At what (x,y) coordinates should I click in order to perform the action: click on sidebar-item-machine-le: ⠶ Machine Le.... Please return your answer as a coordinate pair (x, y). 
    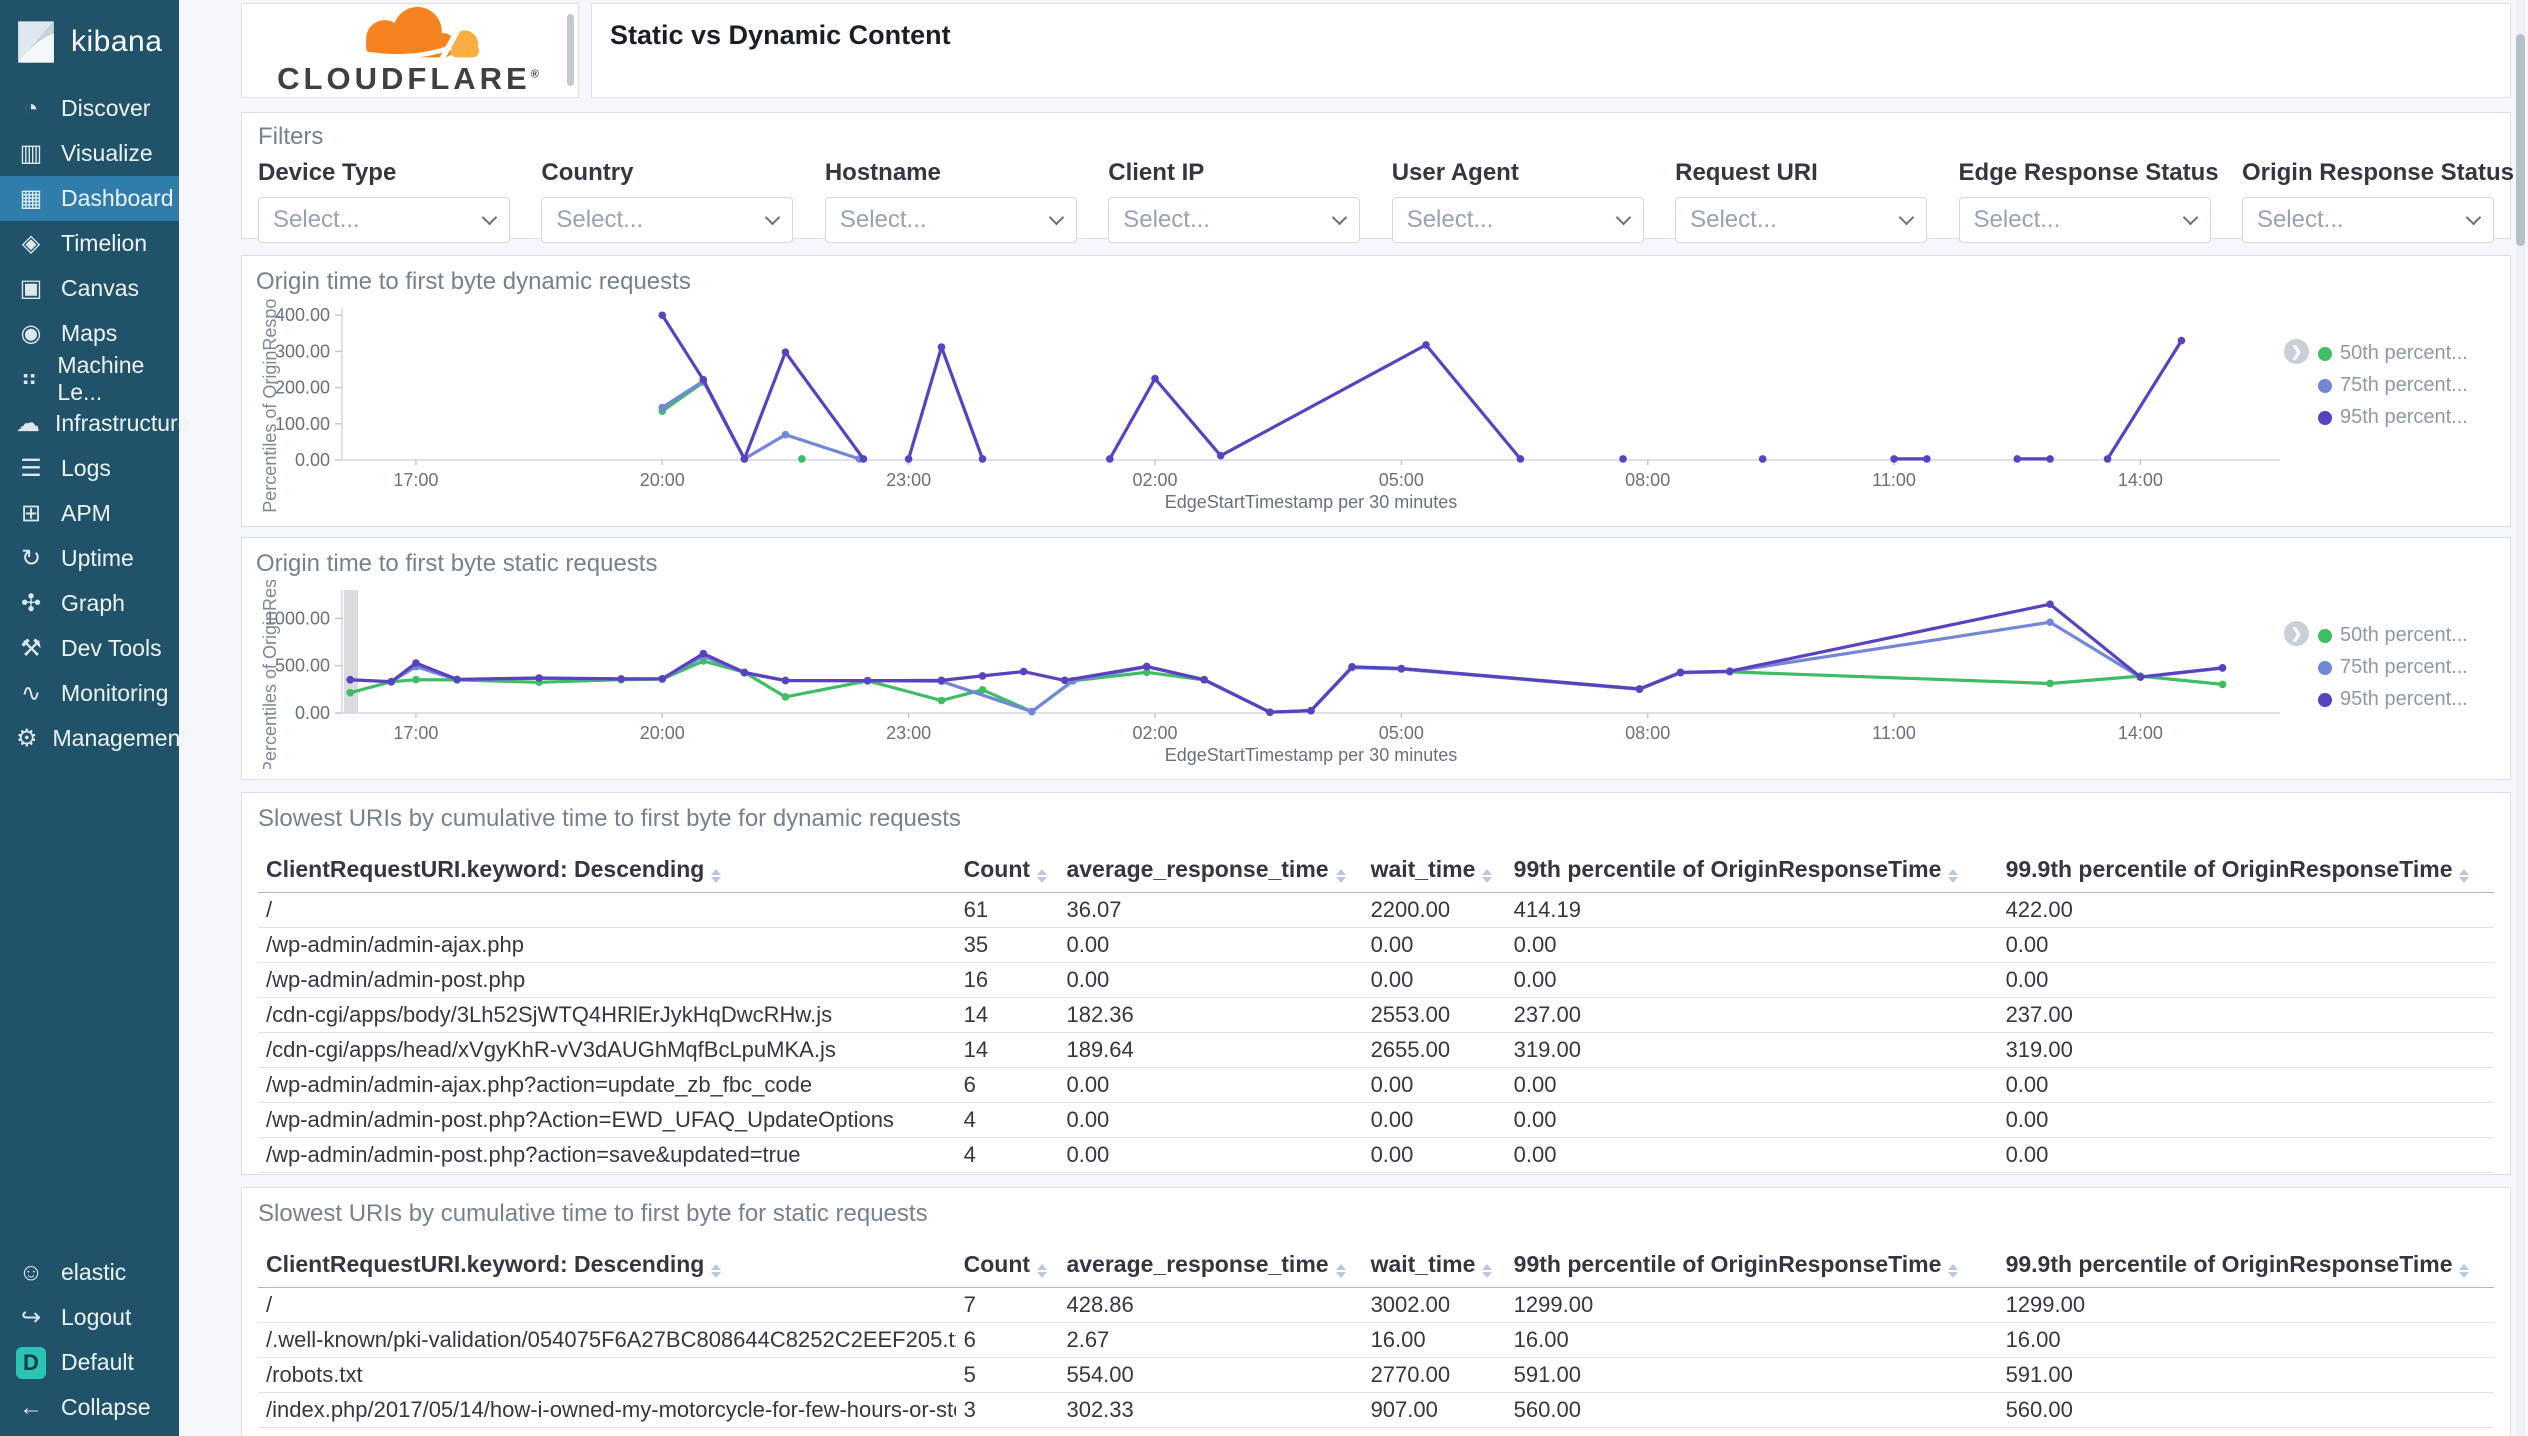
    Looking at the image, I should click on (89, 378).